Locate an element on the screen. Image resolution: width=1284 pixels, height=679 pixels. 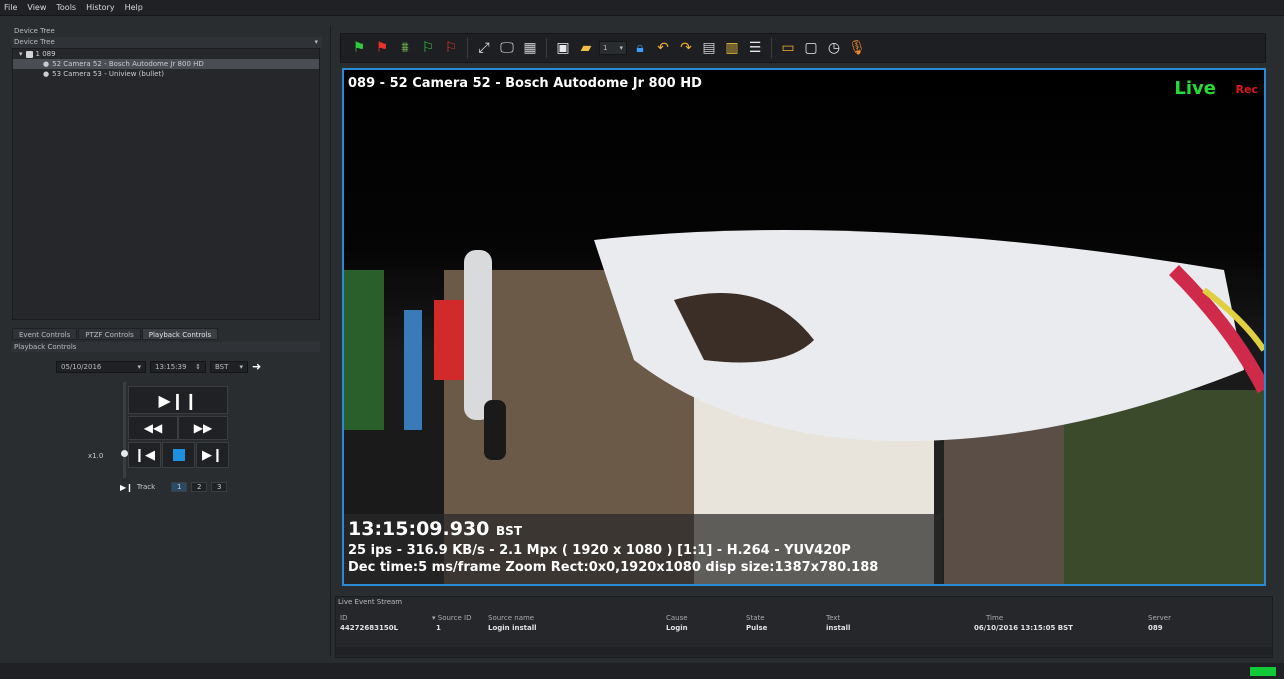
menu-bar: File View Tools History Help is located at coordinates (642, 8).